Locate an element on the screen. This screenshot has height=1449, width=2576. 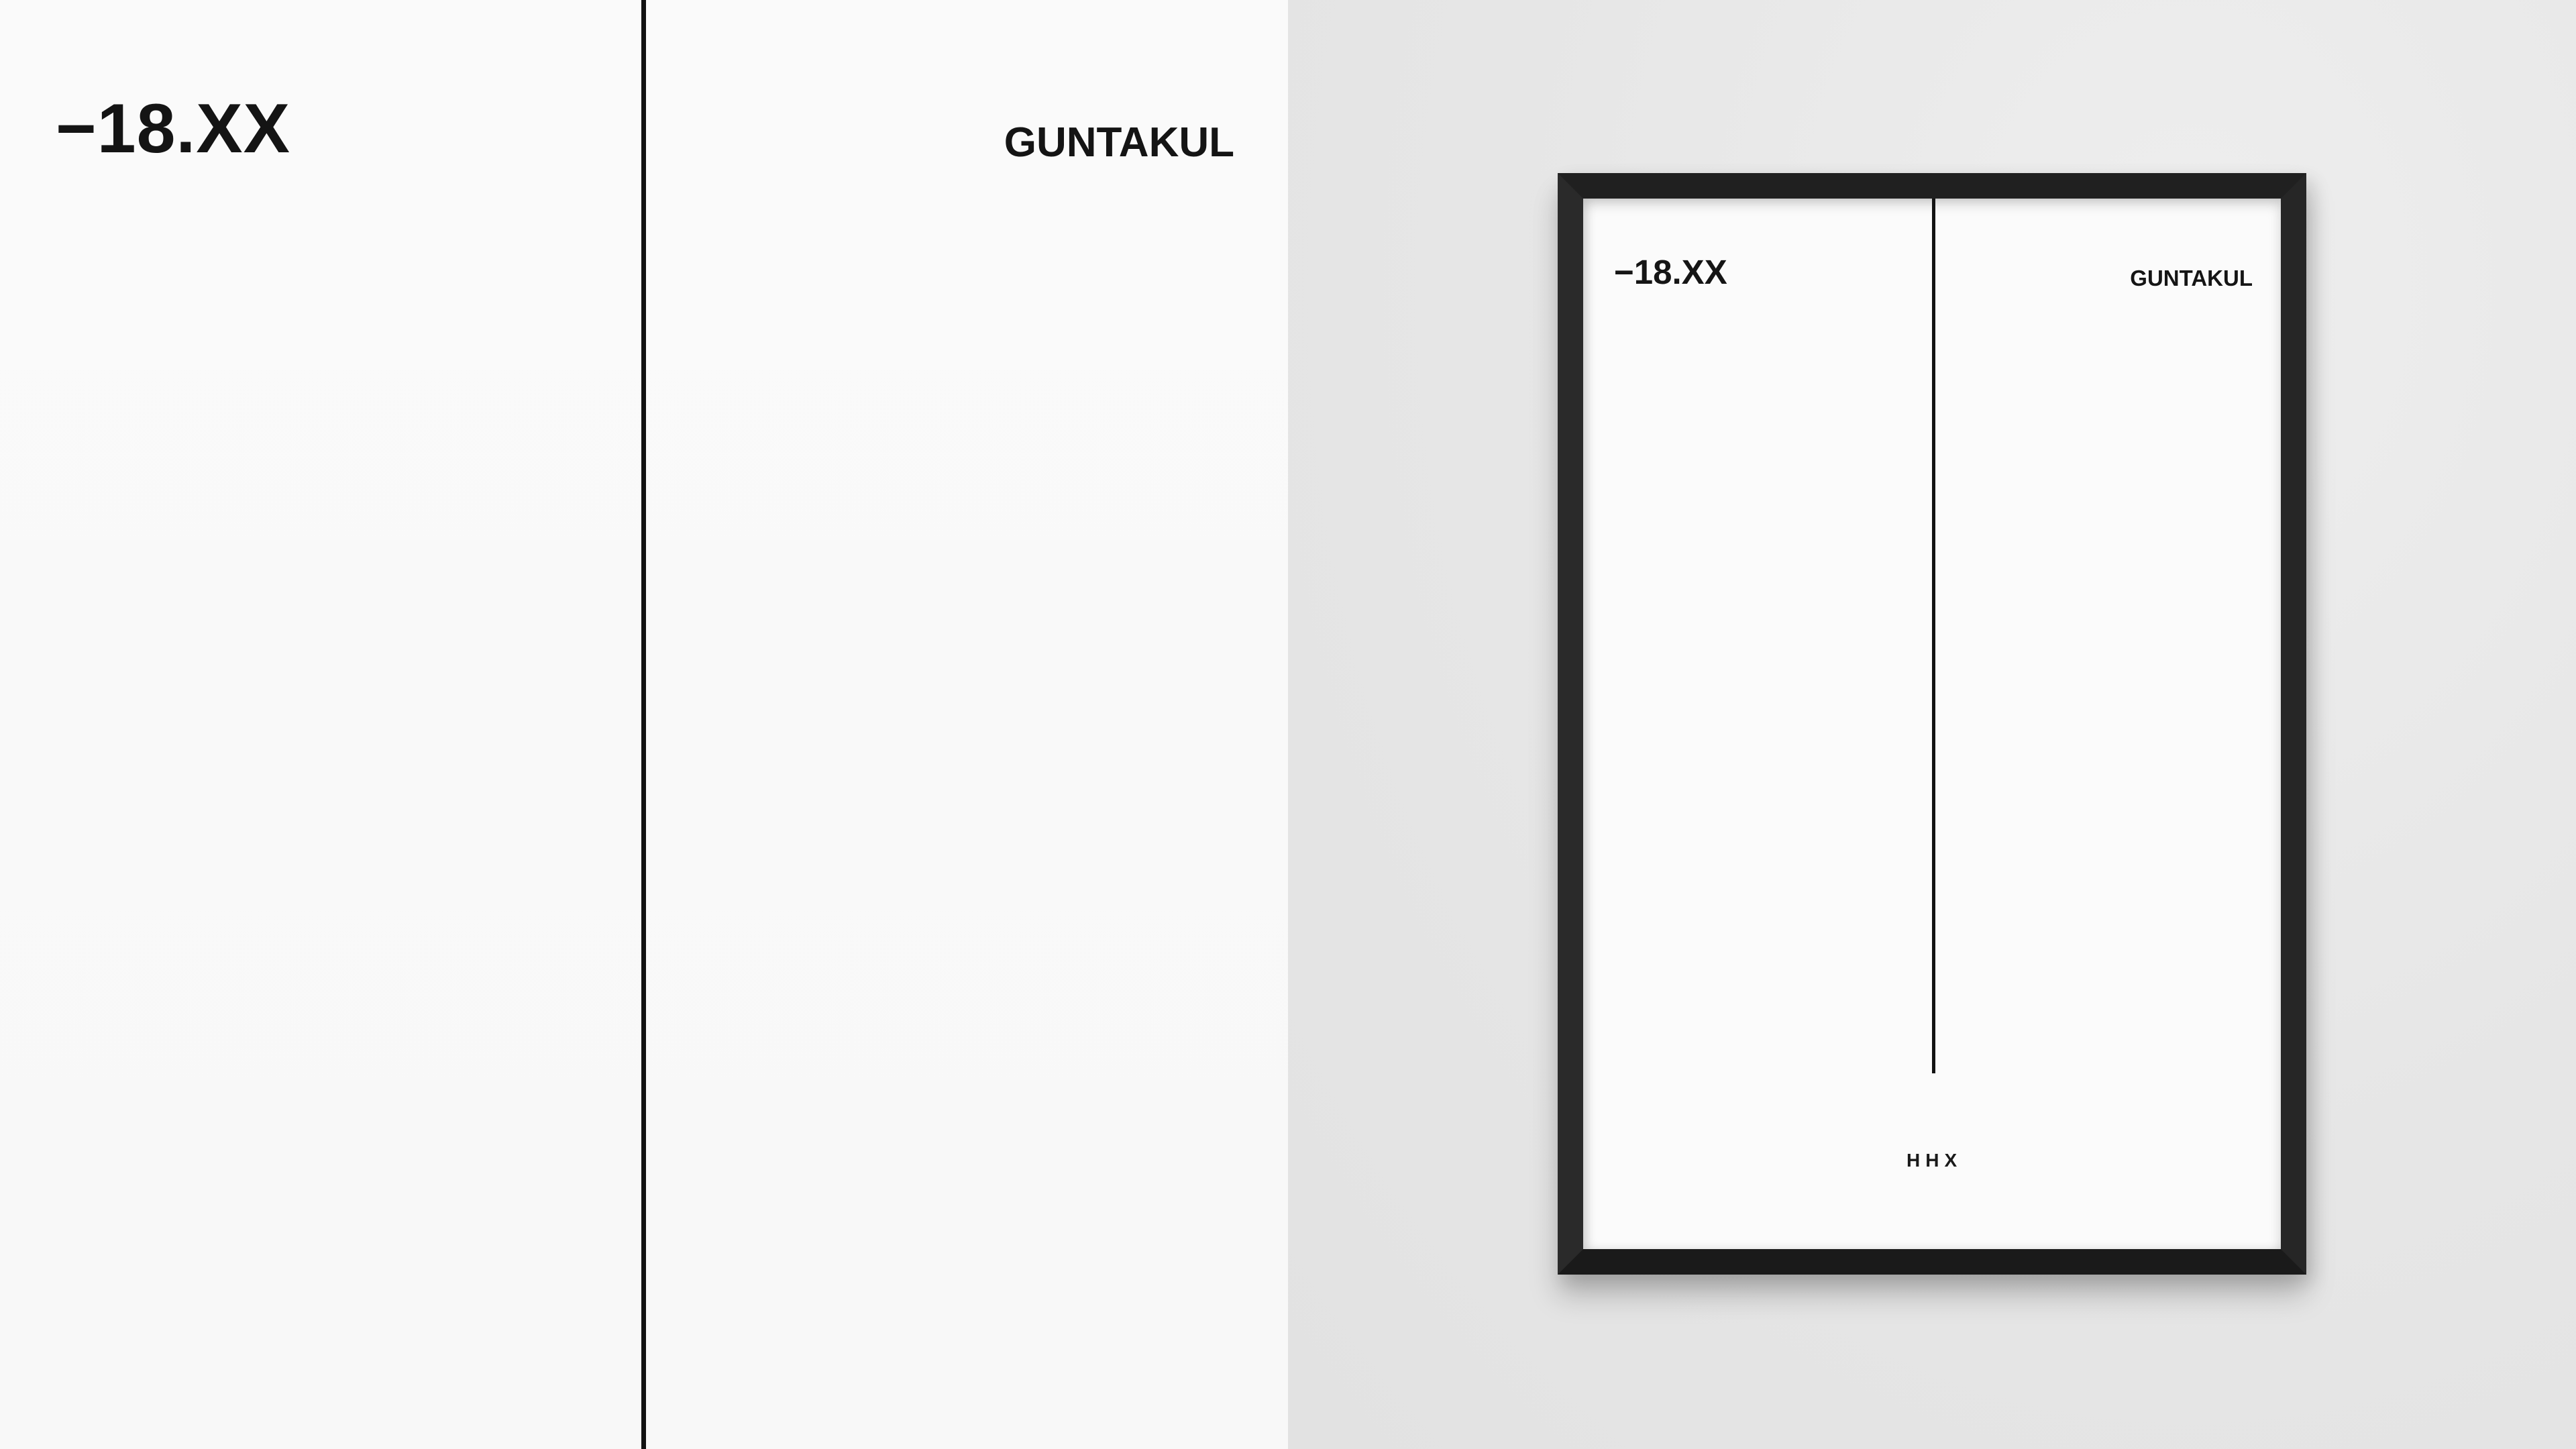
poster-temperature-label: −18.XX is located at coordinates (1670, 272).